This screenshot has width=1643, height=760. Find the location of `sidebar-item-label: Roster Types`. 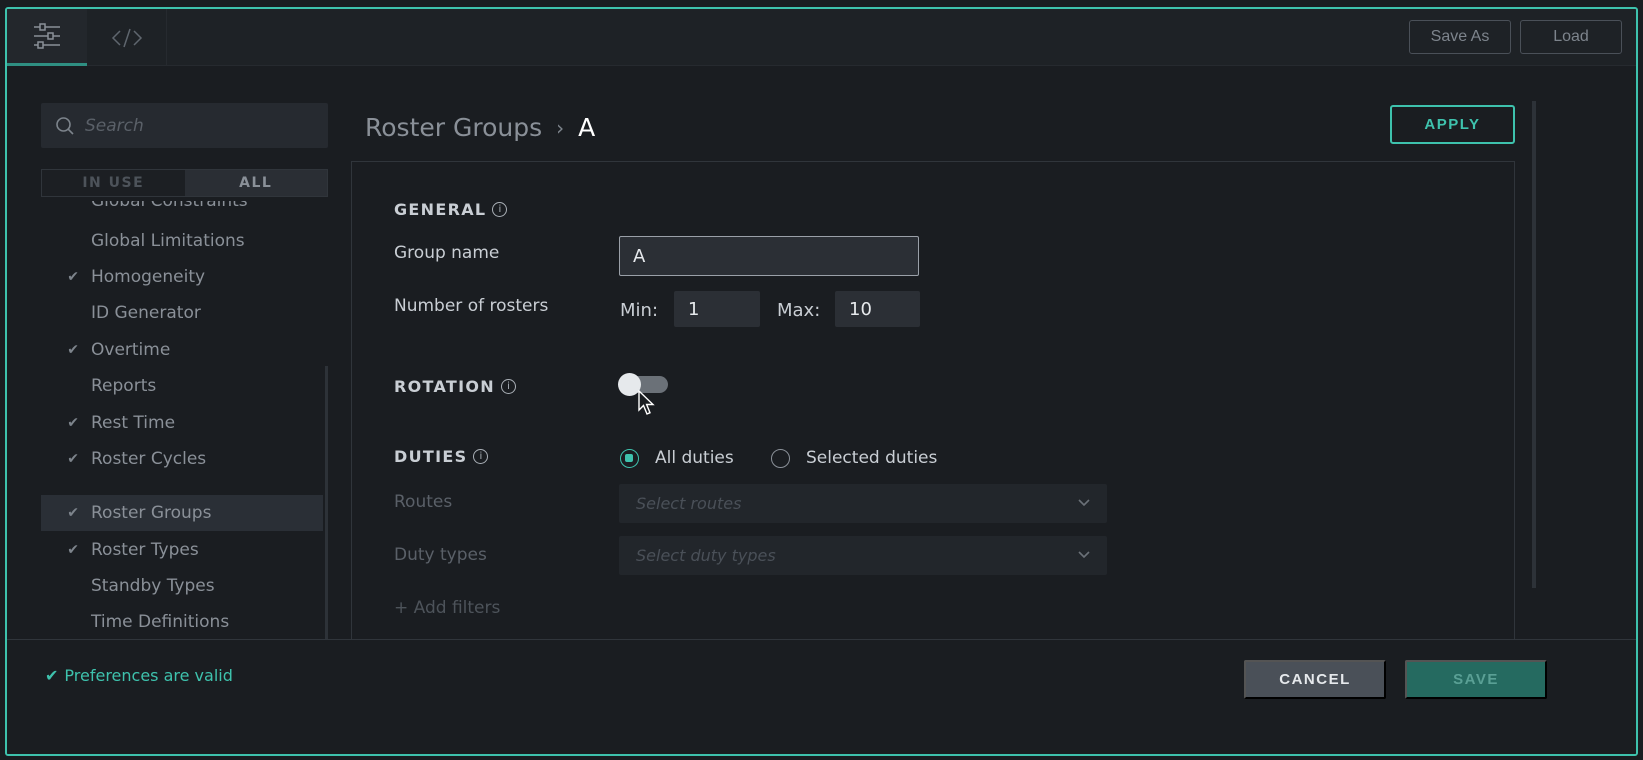

sidebar-item-label: Roster Types is located at coordinates (145, 550).